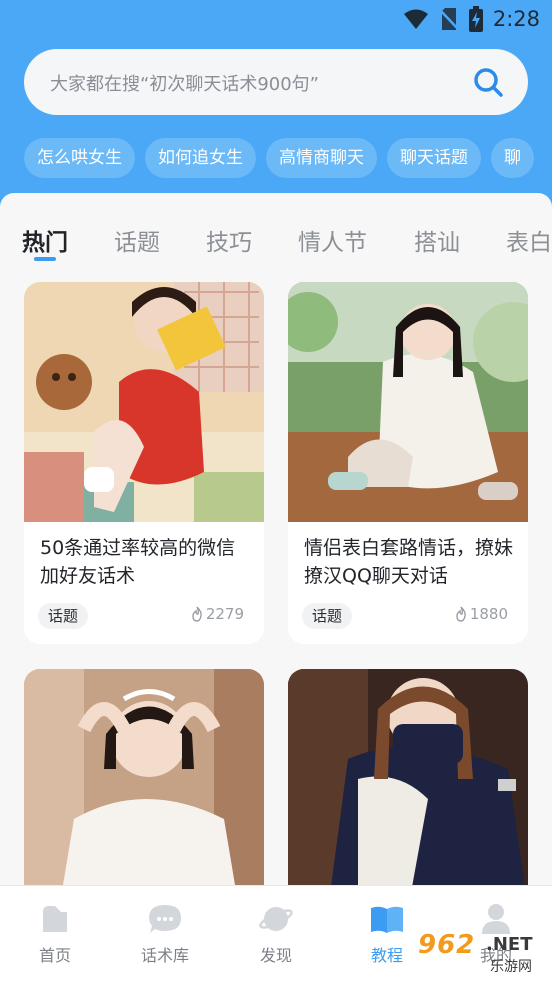 The image size is (552, 981). I want to click on nav-tutorial: 教程, so click(387, 934).